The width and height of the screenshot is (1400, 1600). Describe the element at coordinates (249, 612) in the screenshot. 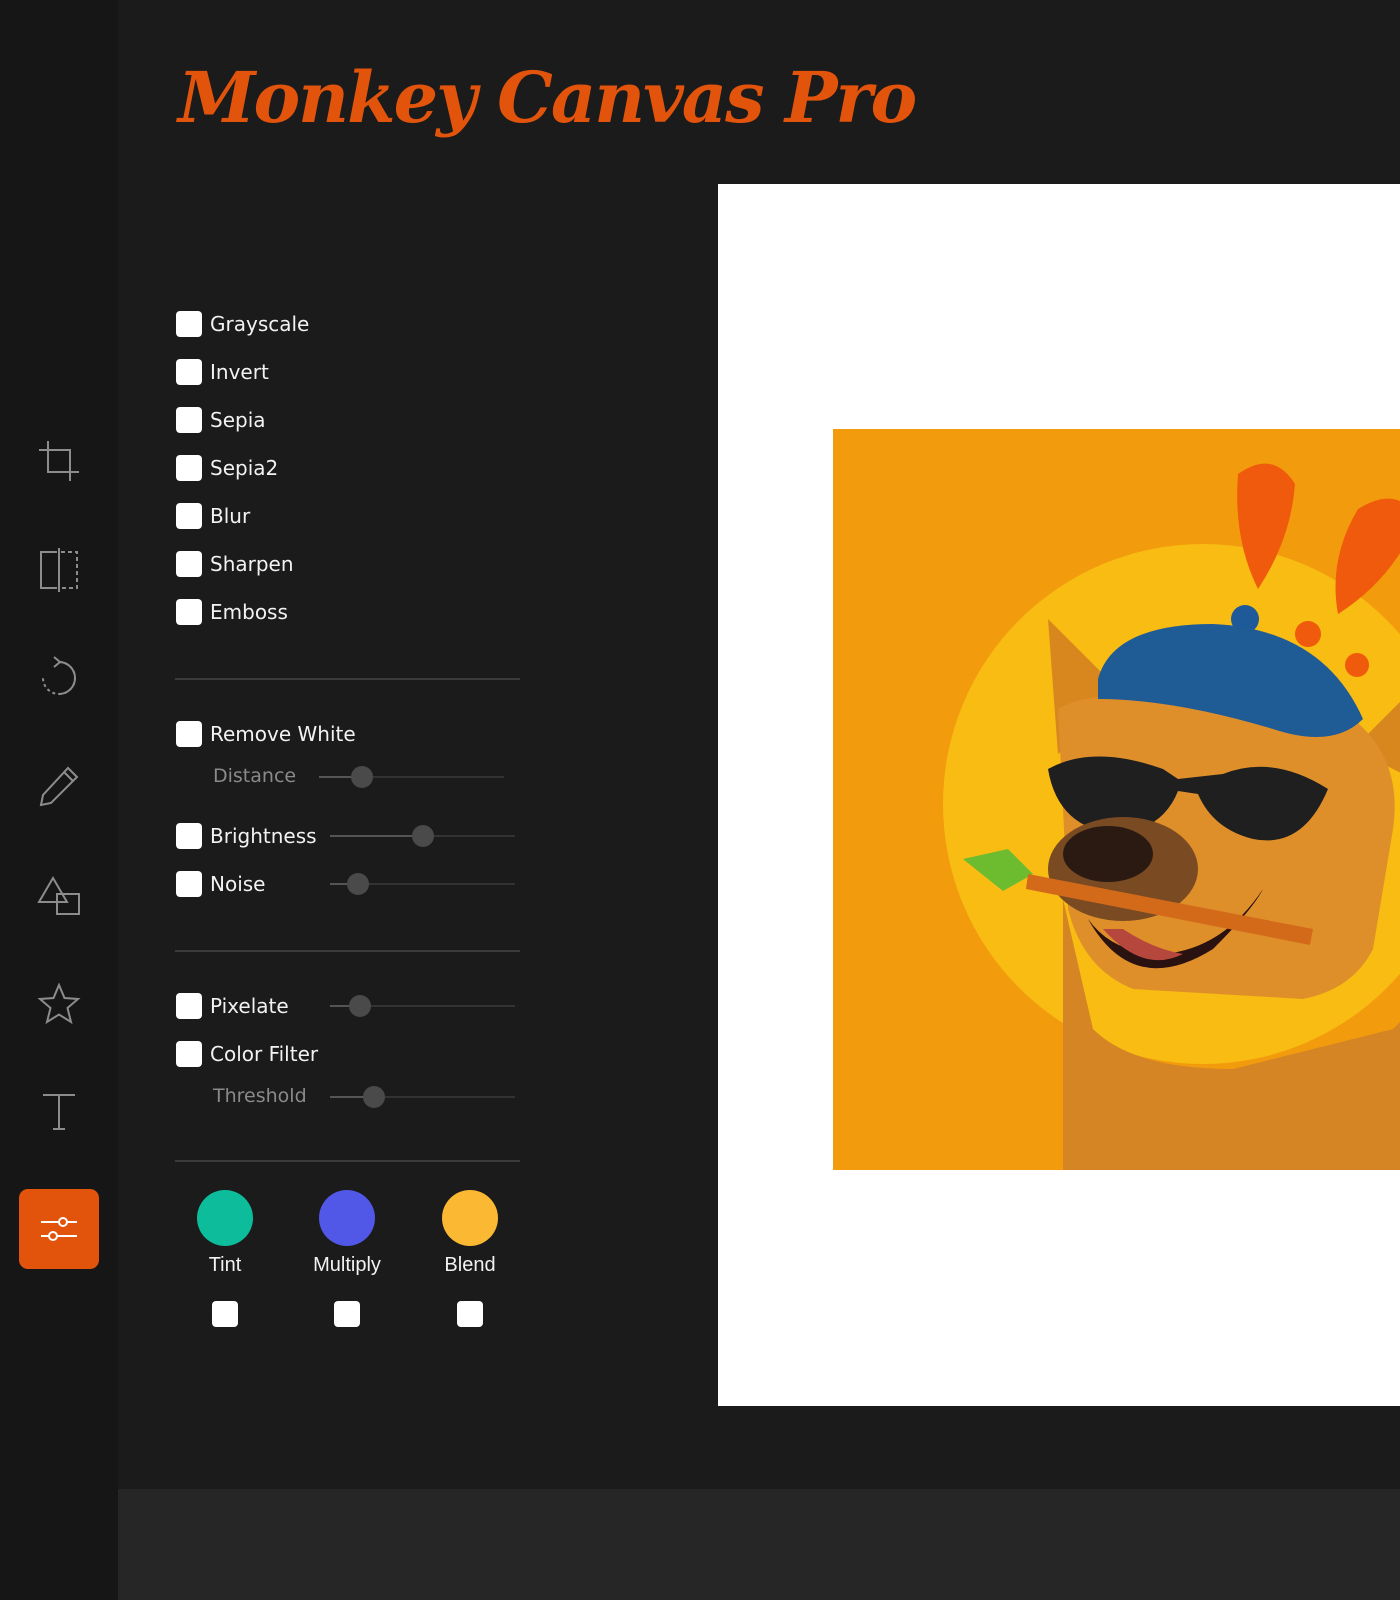

I see `emboss-label: Emboss` at that location.